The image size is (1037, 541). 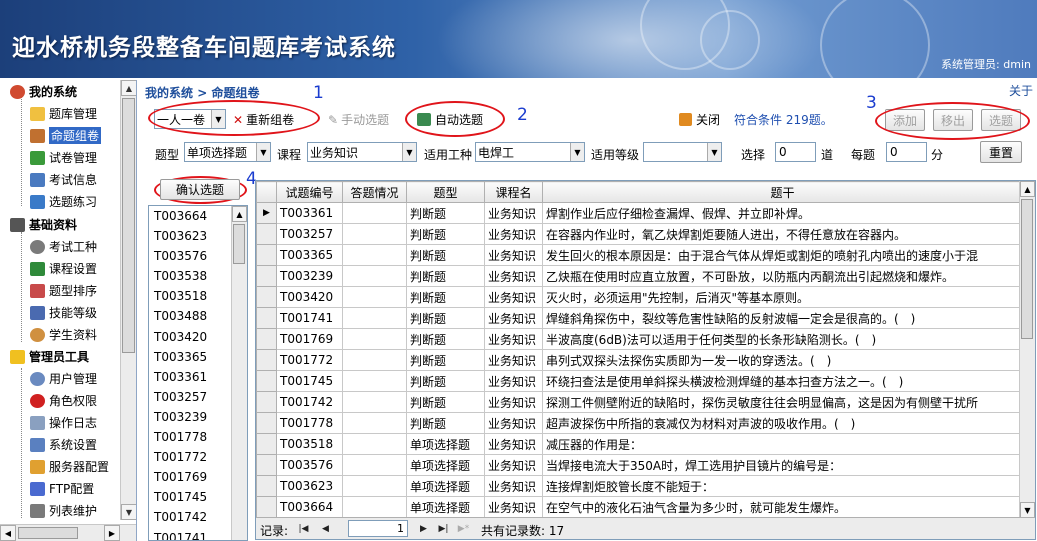 I want to click on cell-question-stem: 半波高度(6dB)法可以适用于任何类型的长条形缺陷测长。( ), so click(x=782, y=339).